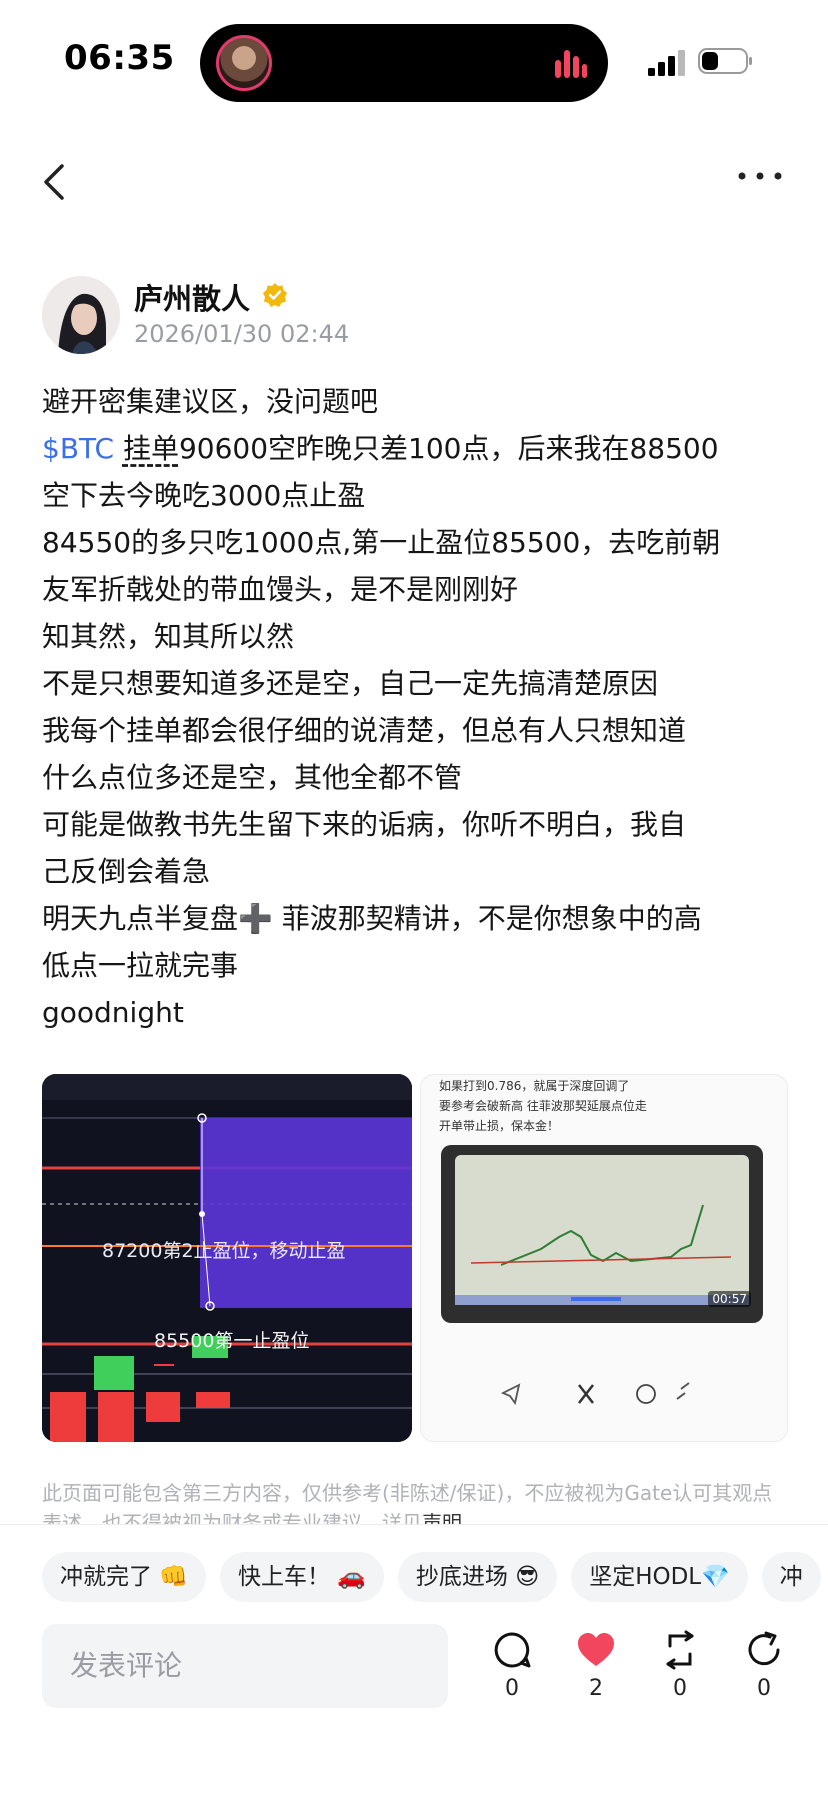 The width and height of the screenshot is (828, 1796). What do you see at coordinates (364, 730) in the screenshot?
I see `post-line: 我每个挂单都会很仔细的说清楚，但总有人只想知道` at bounding box center [364, 730].